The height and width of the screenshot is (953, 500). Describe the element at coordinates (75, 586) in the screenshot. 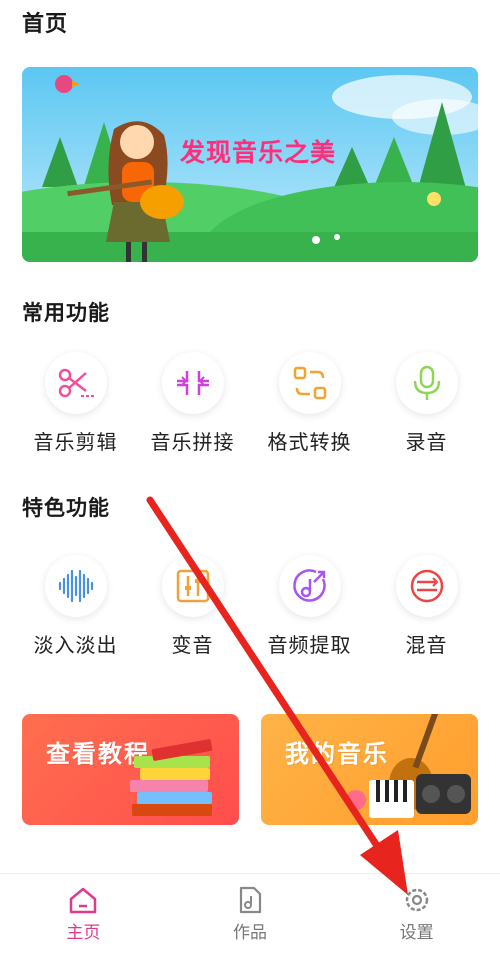

I see `waveform-icon` at that location.